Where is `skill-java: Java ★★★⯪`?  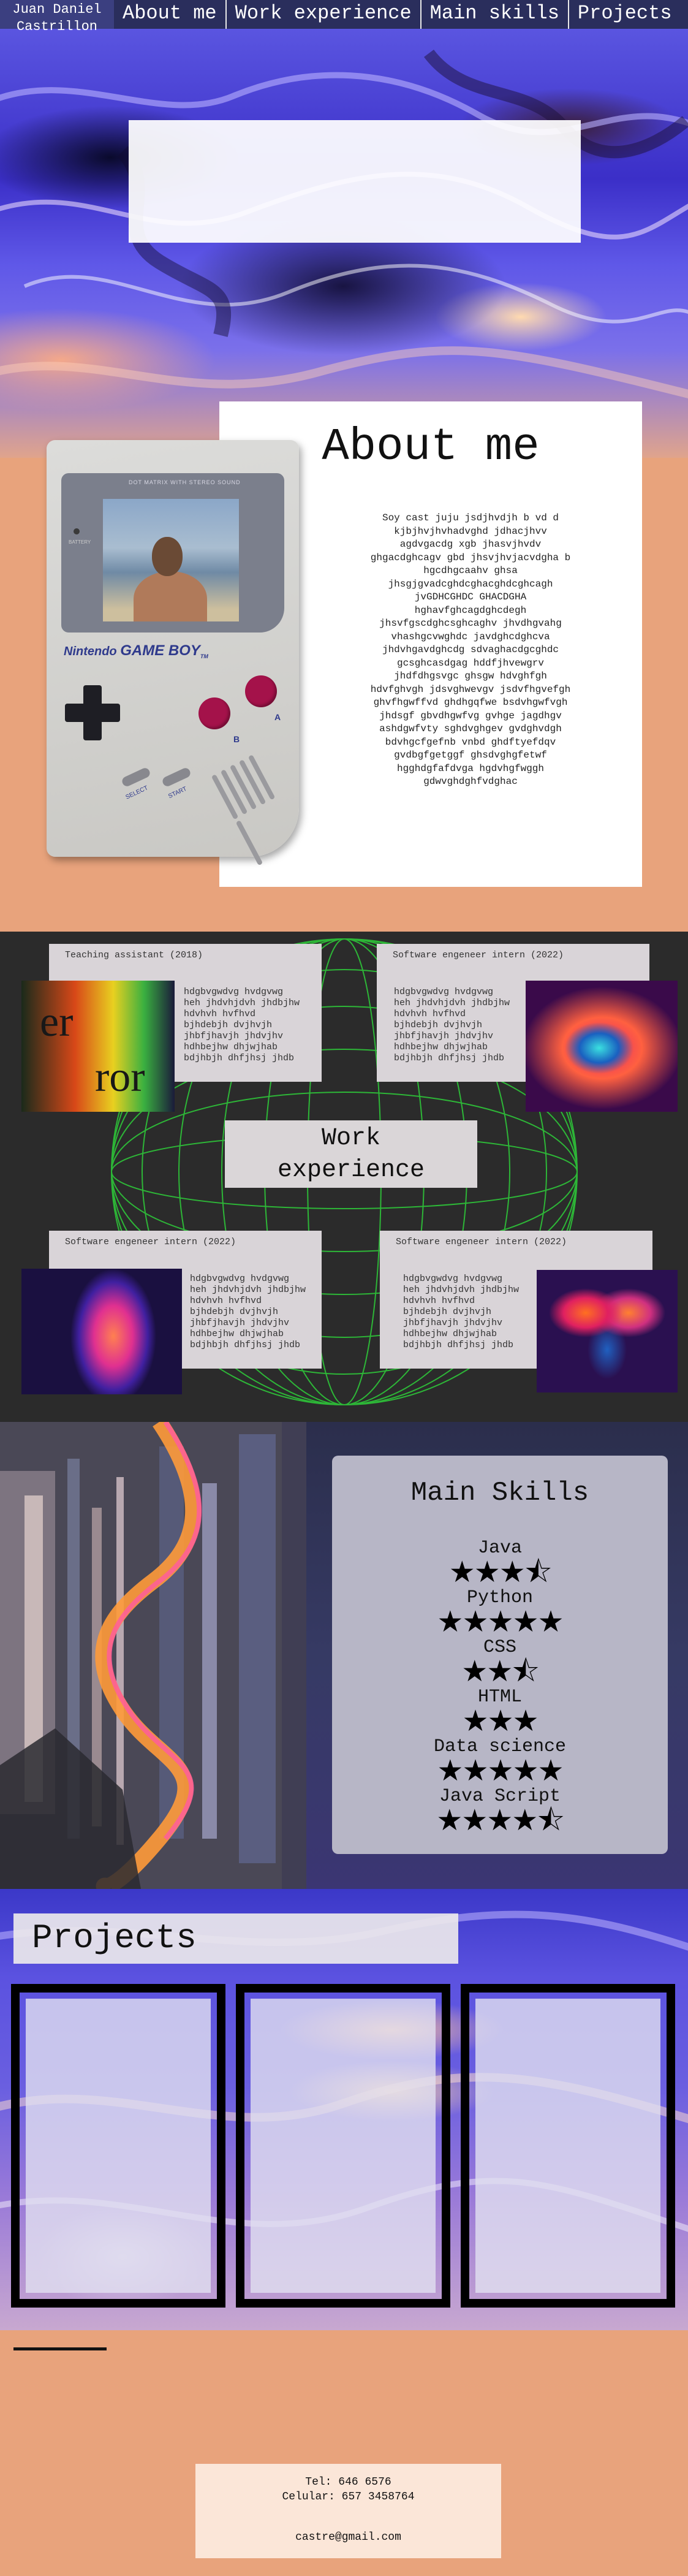
skill-java: Java ★★★⯪ is located at coordinates (500, 1563).